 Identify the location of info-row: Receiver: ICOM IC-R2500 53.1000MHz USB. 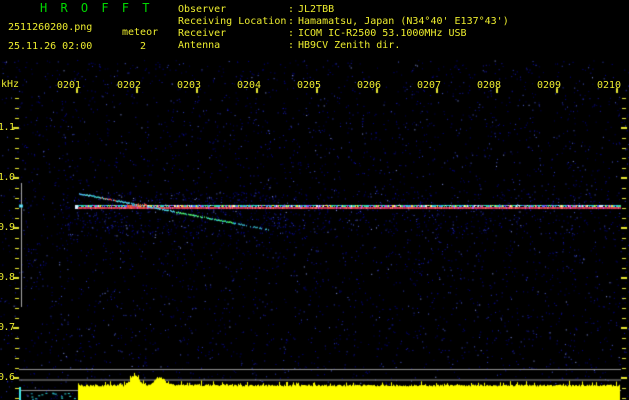
(322, 34).